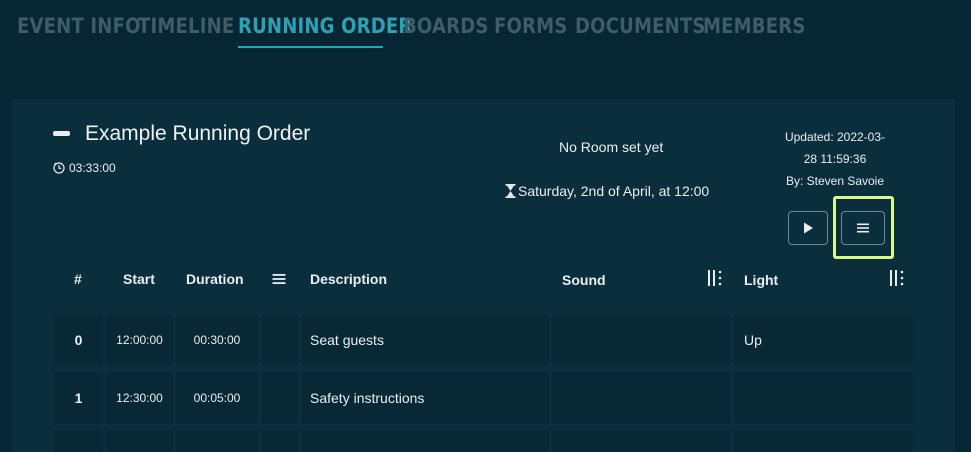  I want to click on clock-icon, so click(59, 168).